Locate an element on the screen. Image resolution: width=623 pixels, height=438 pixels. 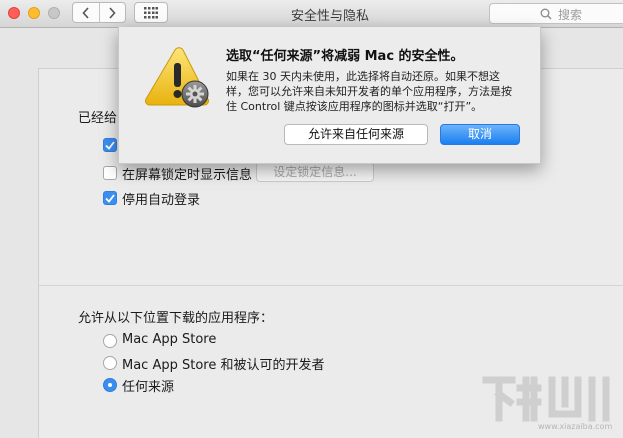
window-title: 安全性与隐私 is located at coordinates (329, 16).